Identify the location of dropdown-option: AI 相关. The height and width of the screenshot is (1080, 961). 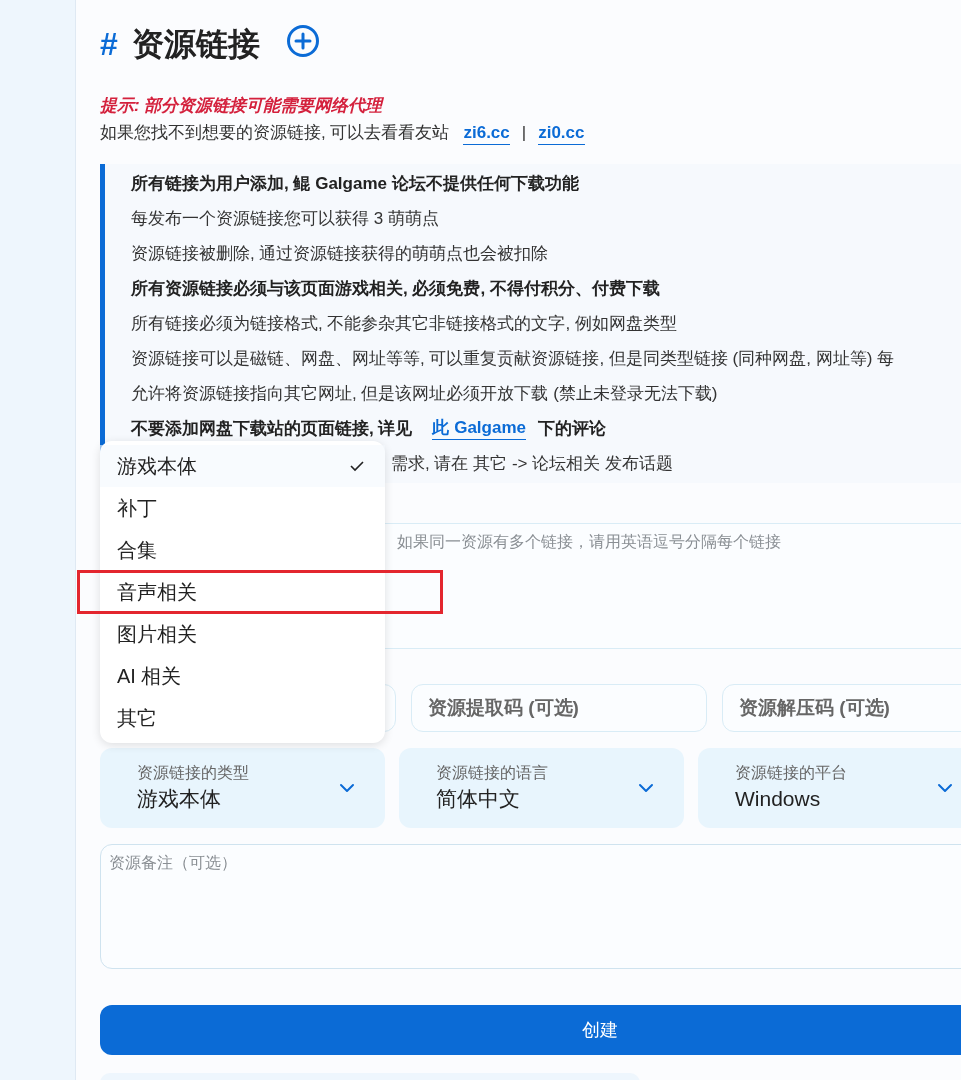
(242, 676).